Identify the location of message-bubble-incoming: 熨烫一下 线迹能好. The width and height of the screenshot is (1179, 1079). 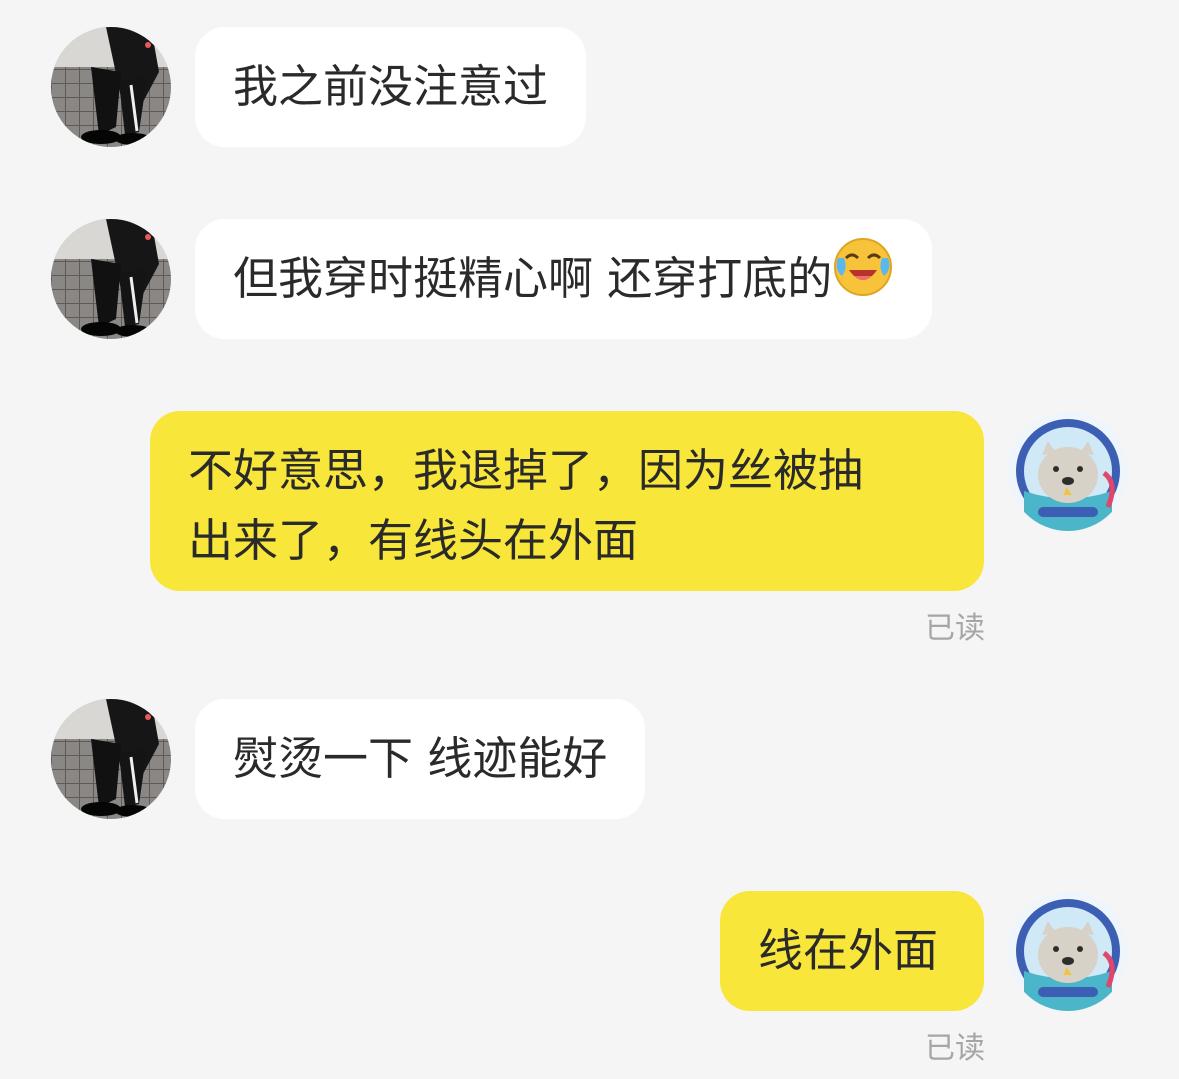
(420, 759).